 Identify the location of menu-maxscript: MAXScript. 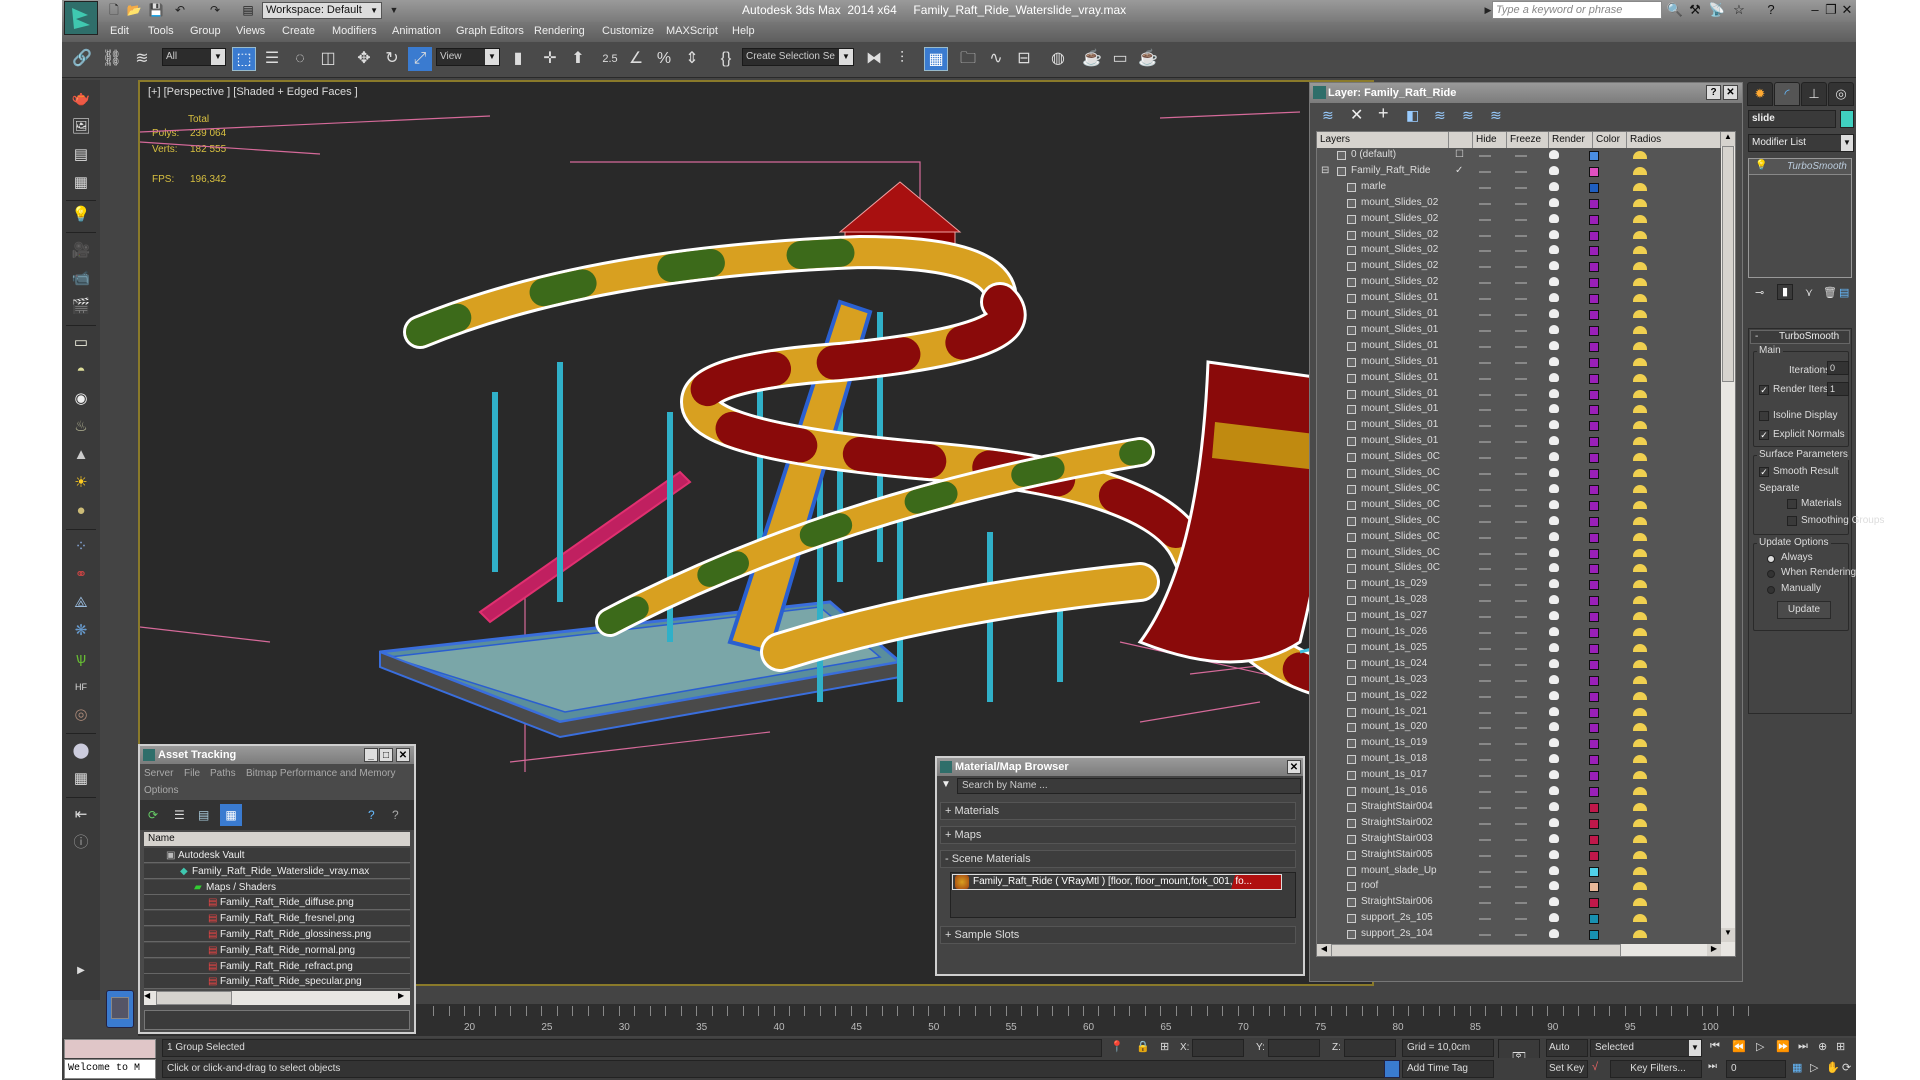
(692, 31).